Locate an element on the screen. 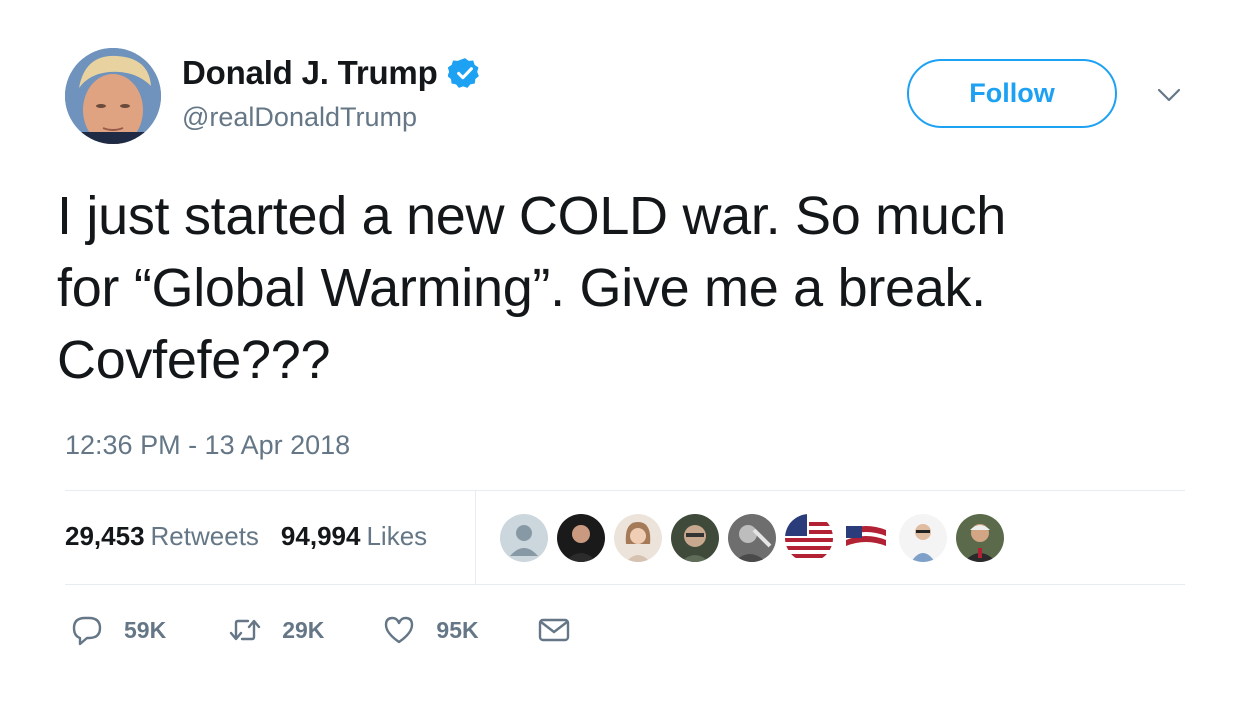  verified-badge-icon is located at coordinates (463, 73).